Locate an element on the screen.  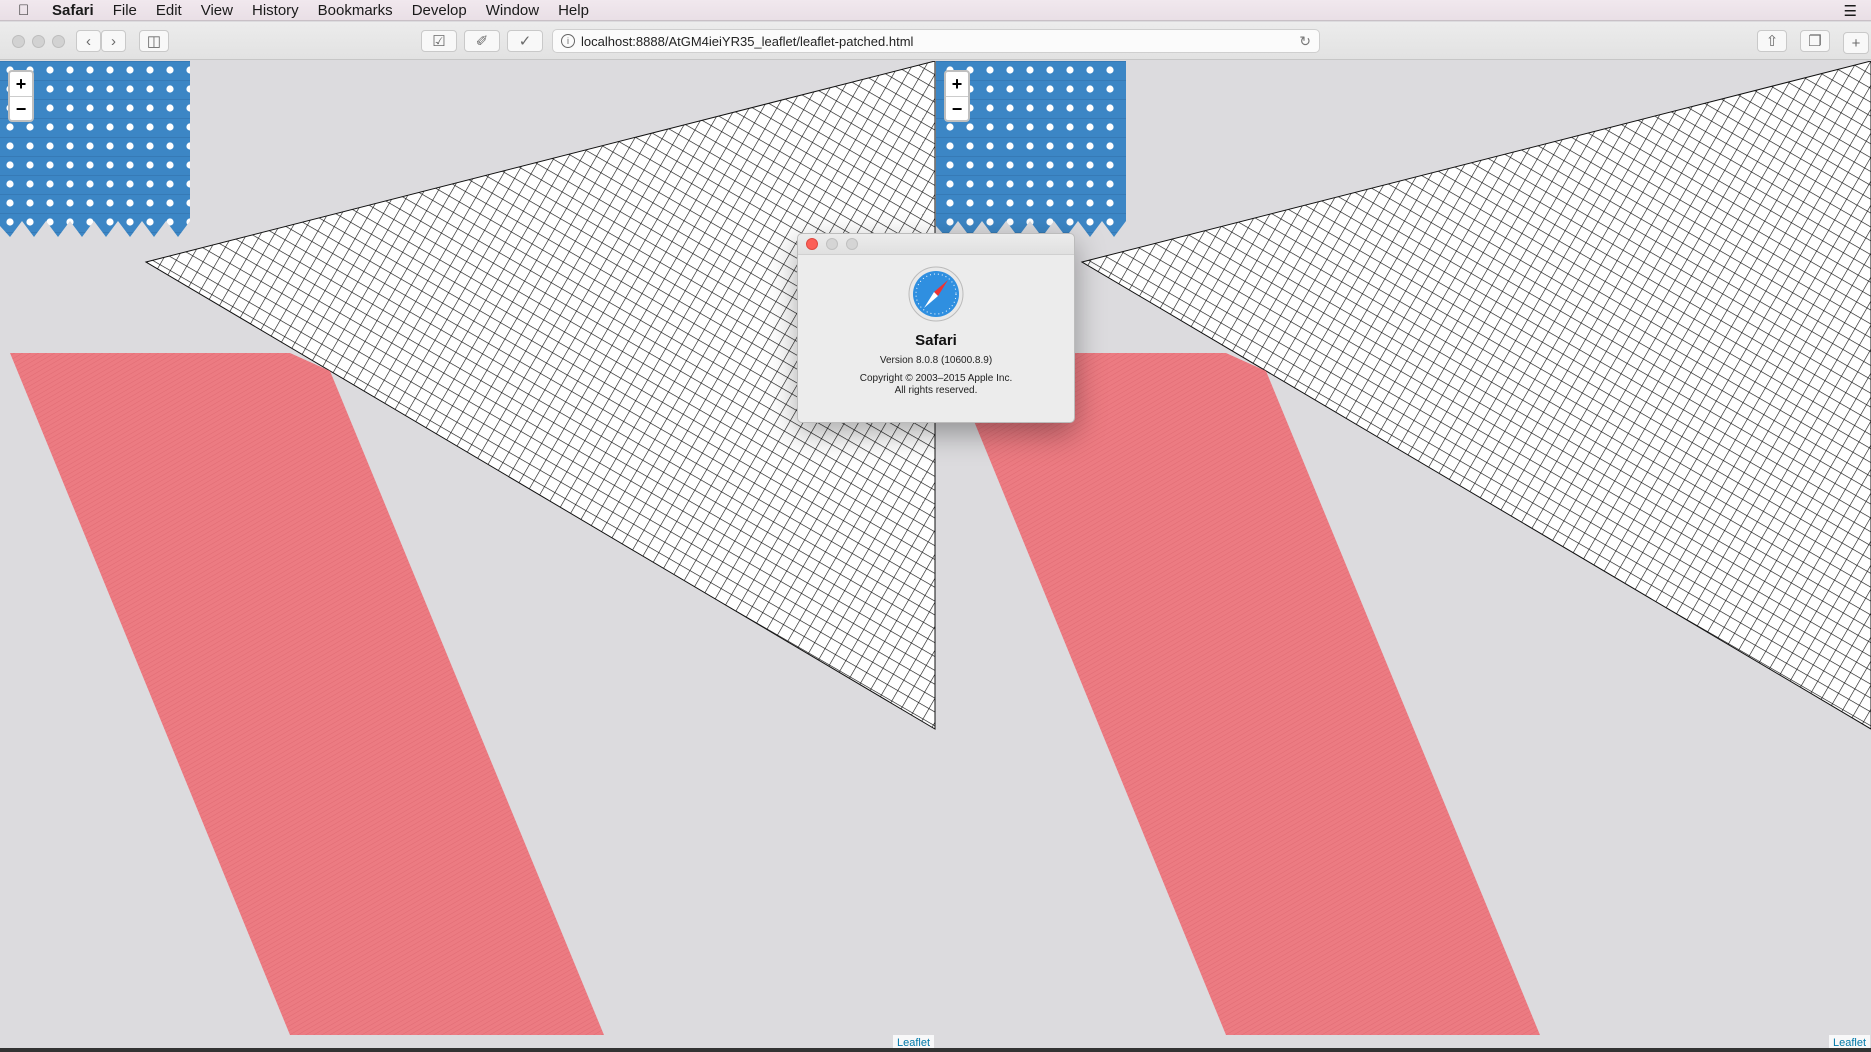
plus-icon: + is located at coordinates (1856, 43).